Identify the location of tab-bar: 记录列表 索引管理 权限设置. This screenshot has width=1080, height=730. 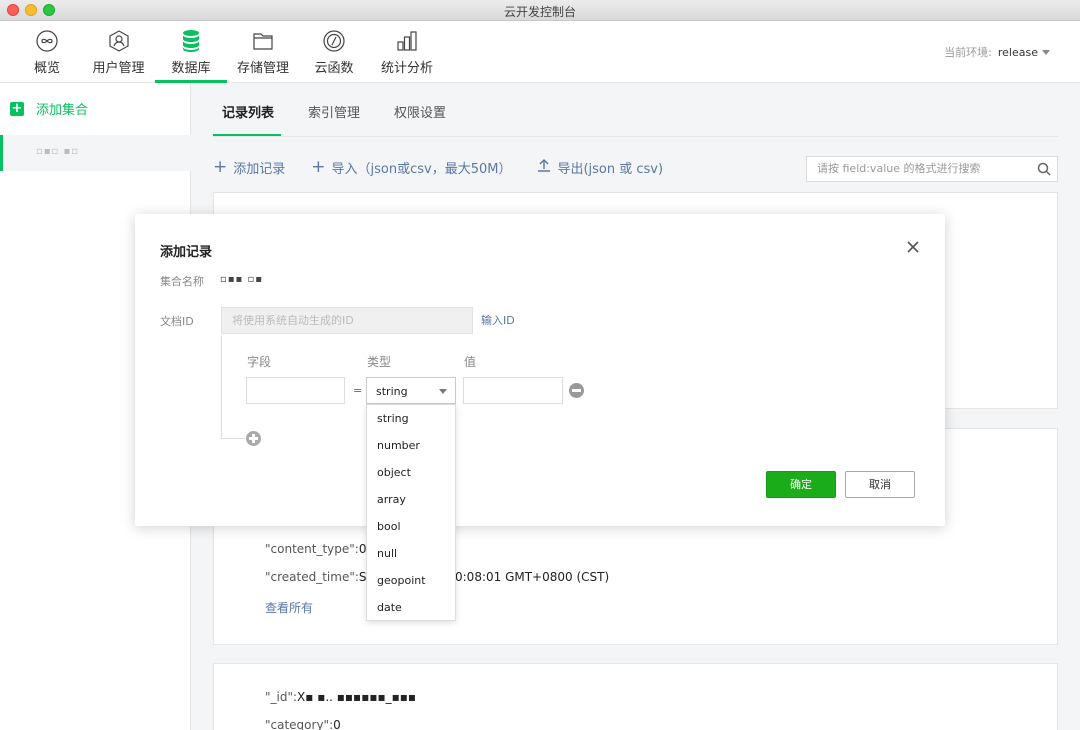
(635, 110).